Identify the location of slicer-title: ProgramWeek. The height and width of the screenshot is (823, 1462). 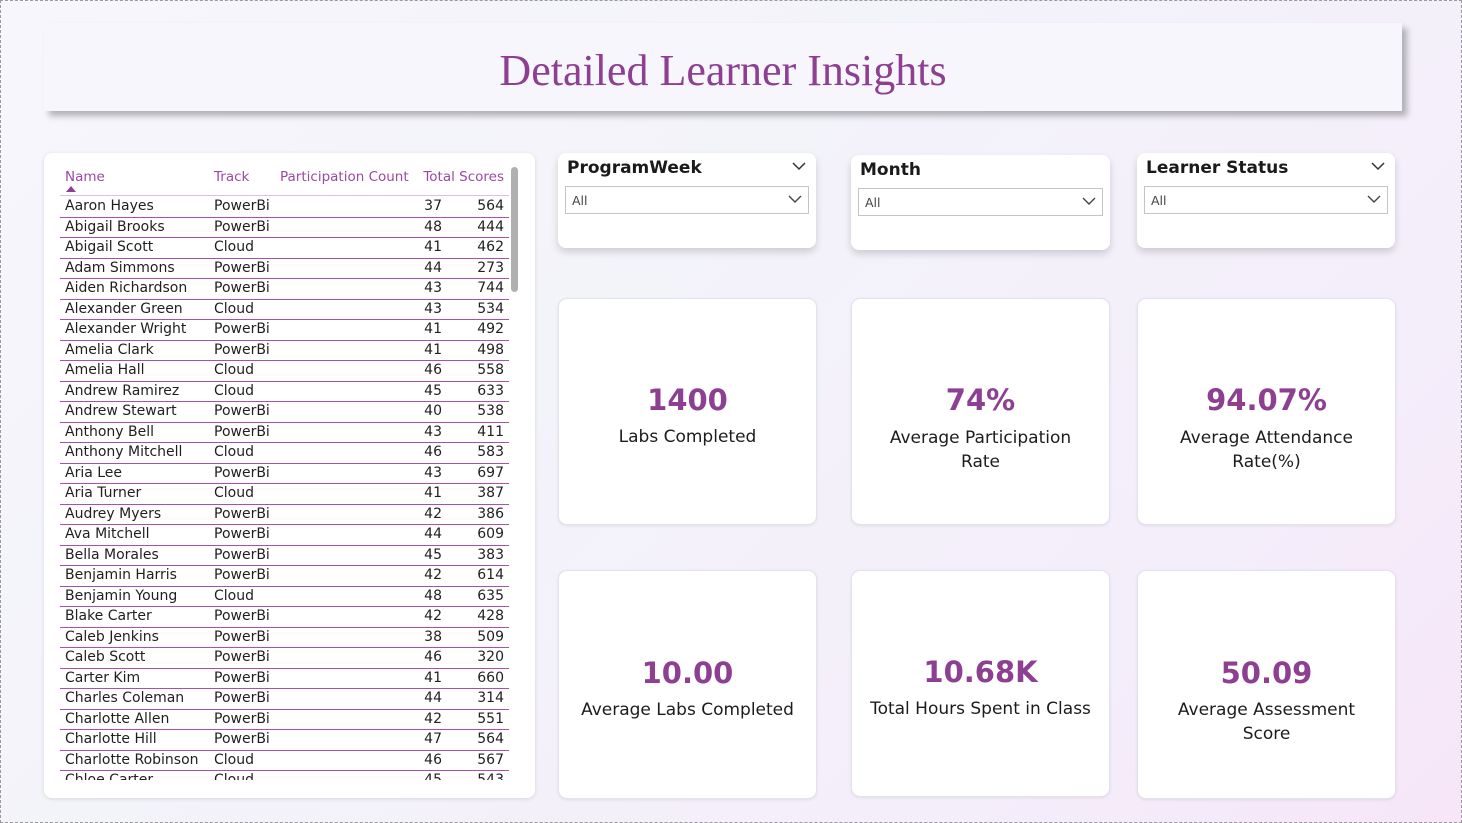
(634, 168).